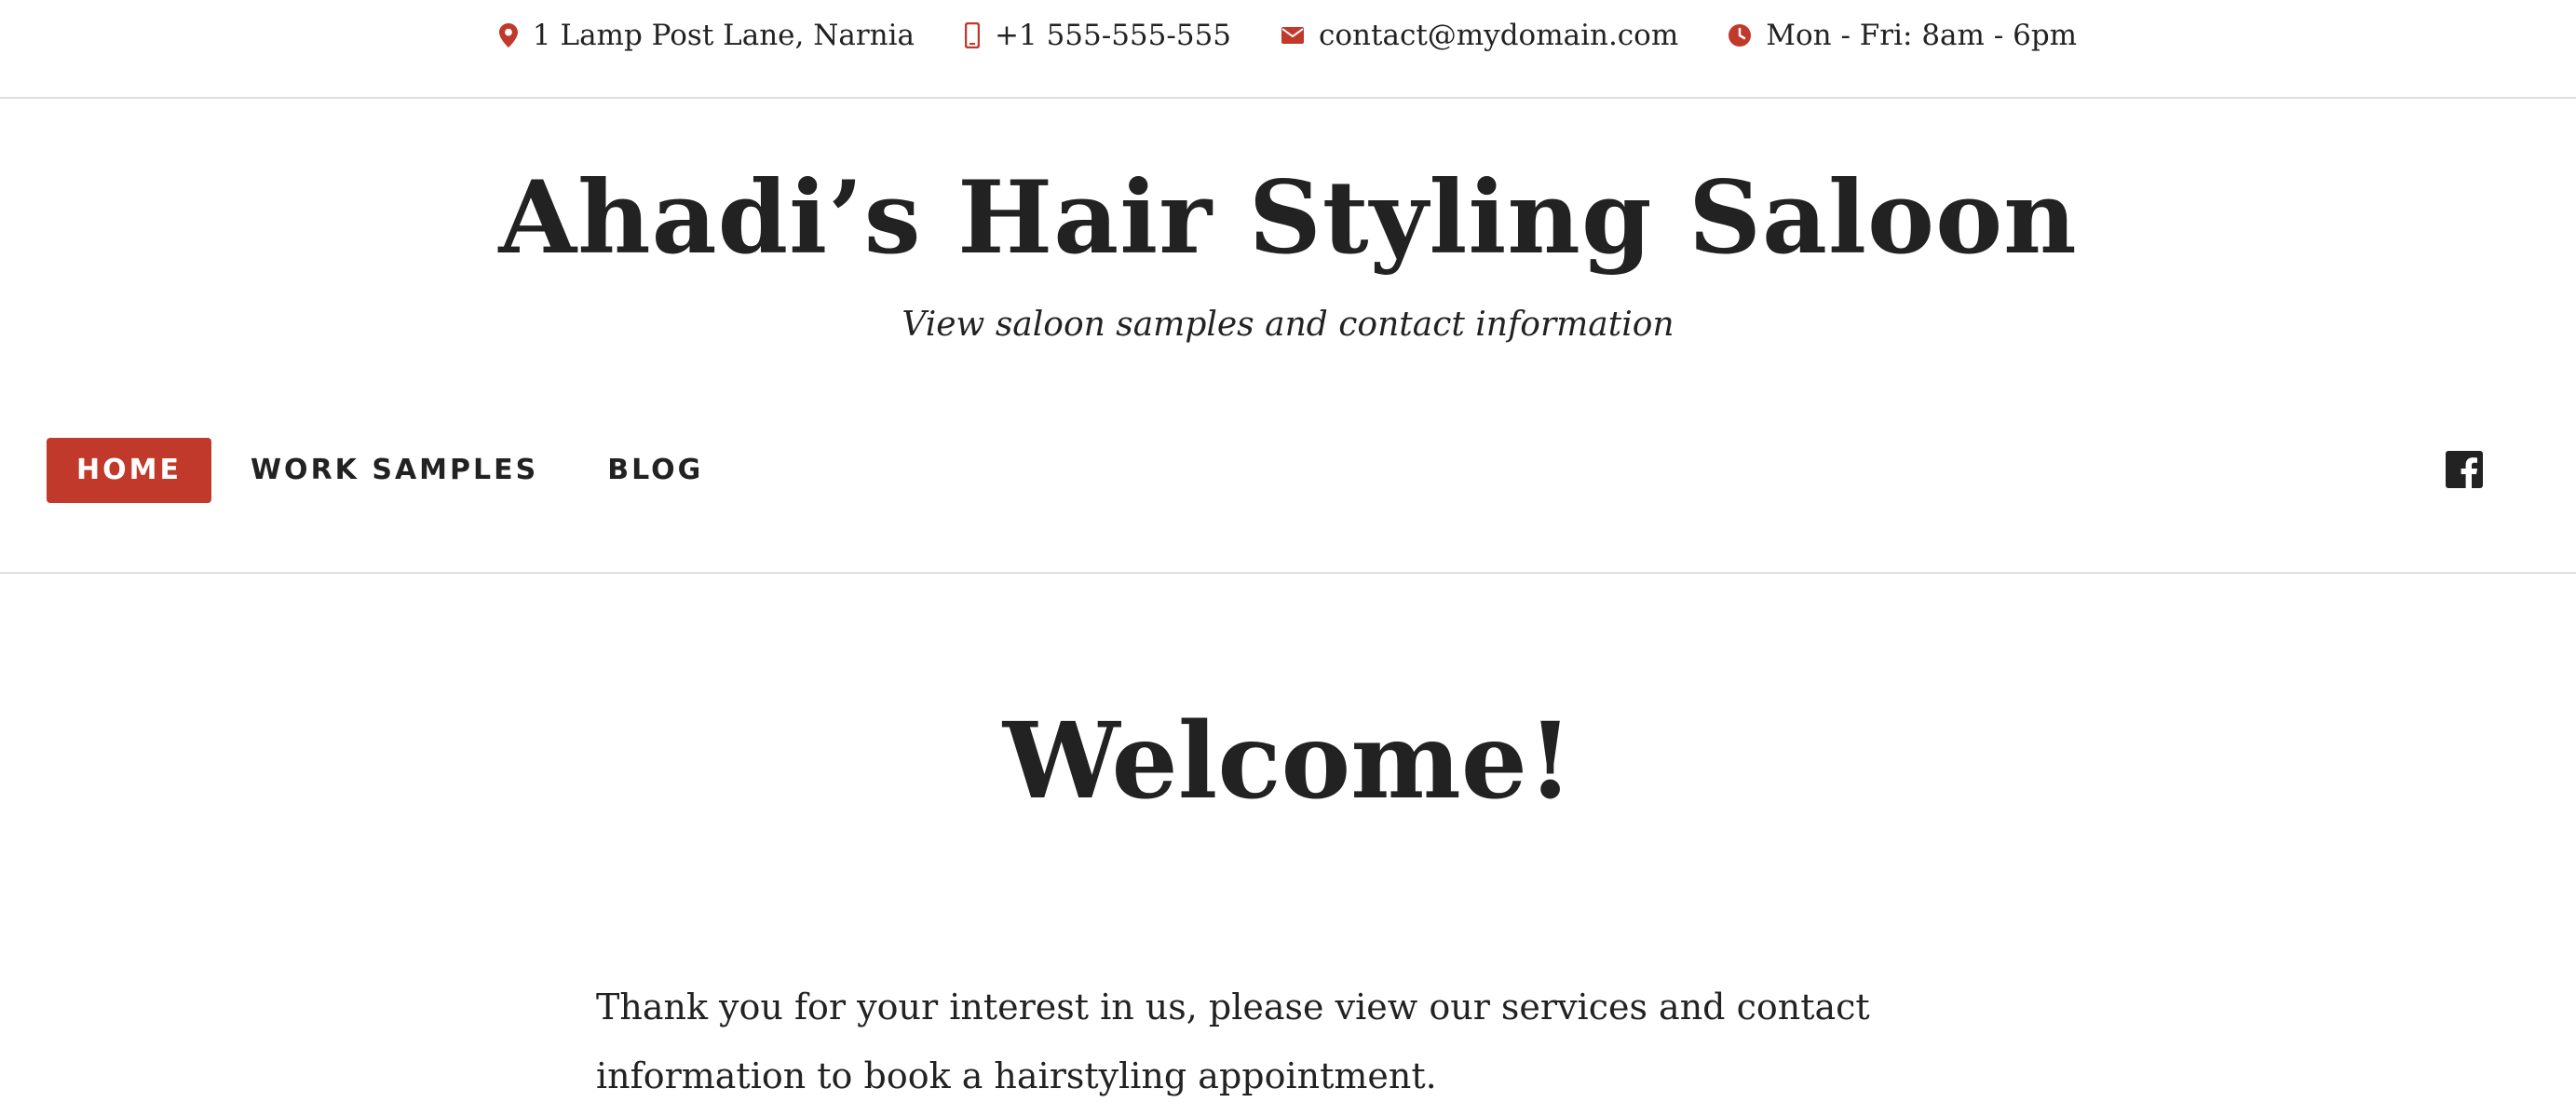 Image resolution: width=2576 pixels, height=1116 pixels. What do you see at coordinates (1922, 36) in the screenshot?
I see `hours-text: Mon - Fri: 8am - 6pm` at bounding box center [1922, 36].